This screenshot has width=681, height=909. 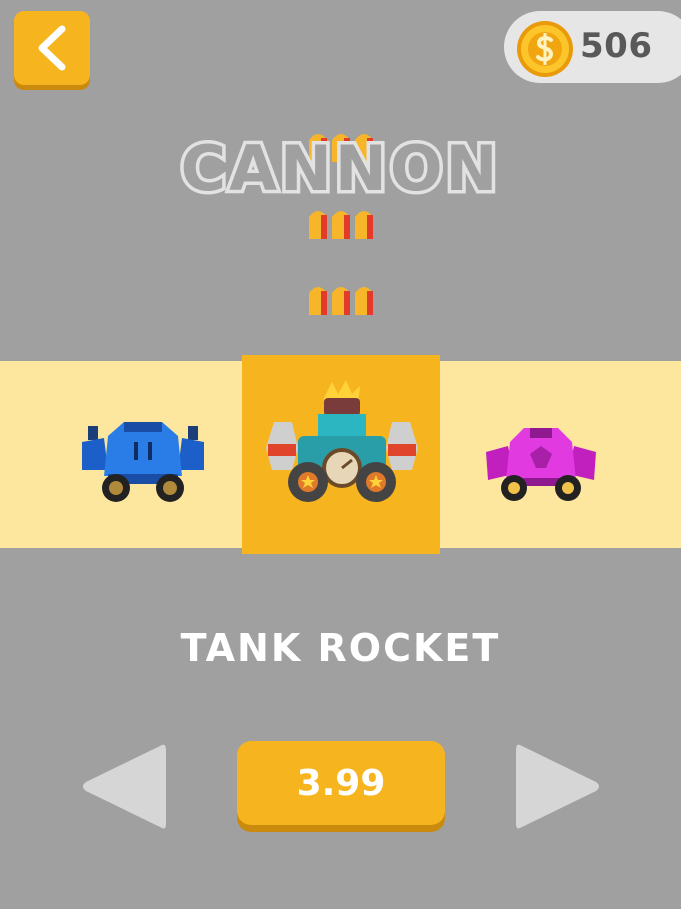 I want to click on pink-car-icon, so click(x=541, y=464).